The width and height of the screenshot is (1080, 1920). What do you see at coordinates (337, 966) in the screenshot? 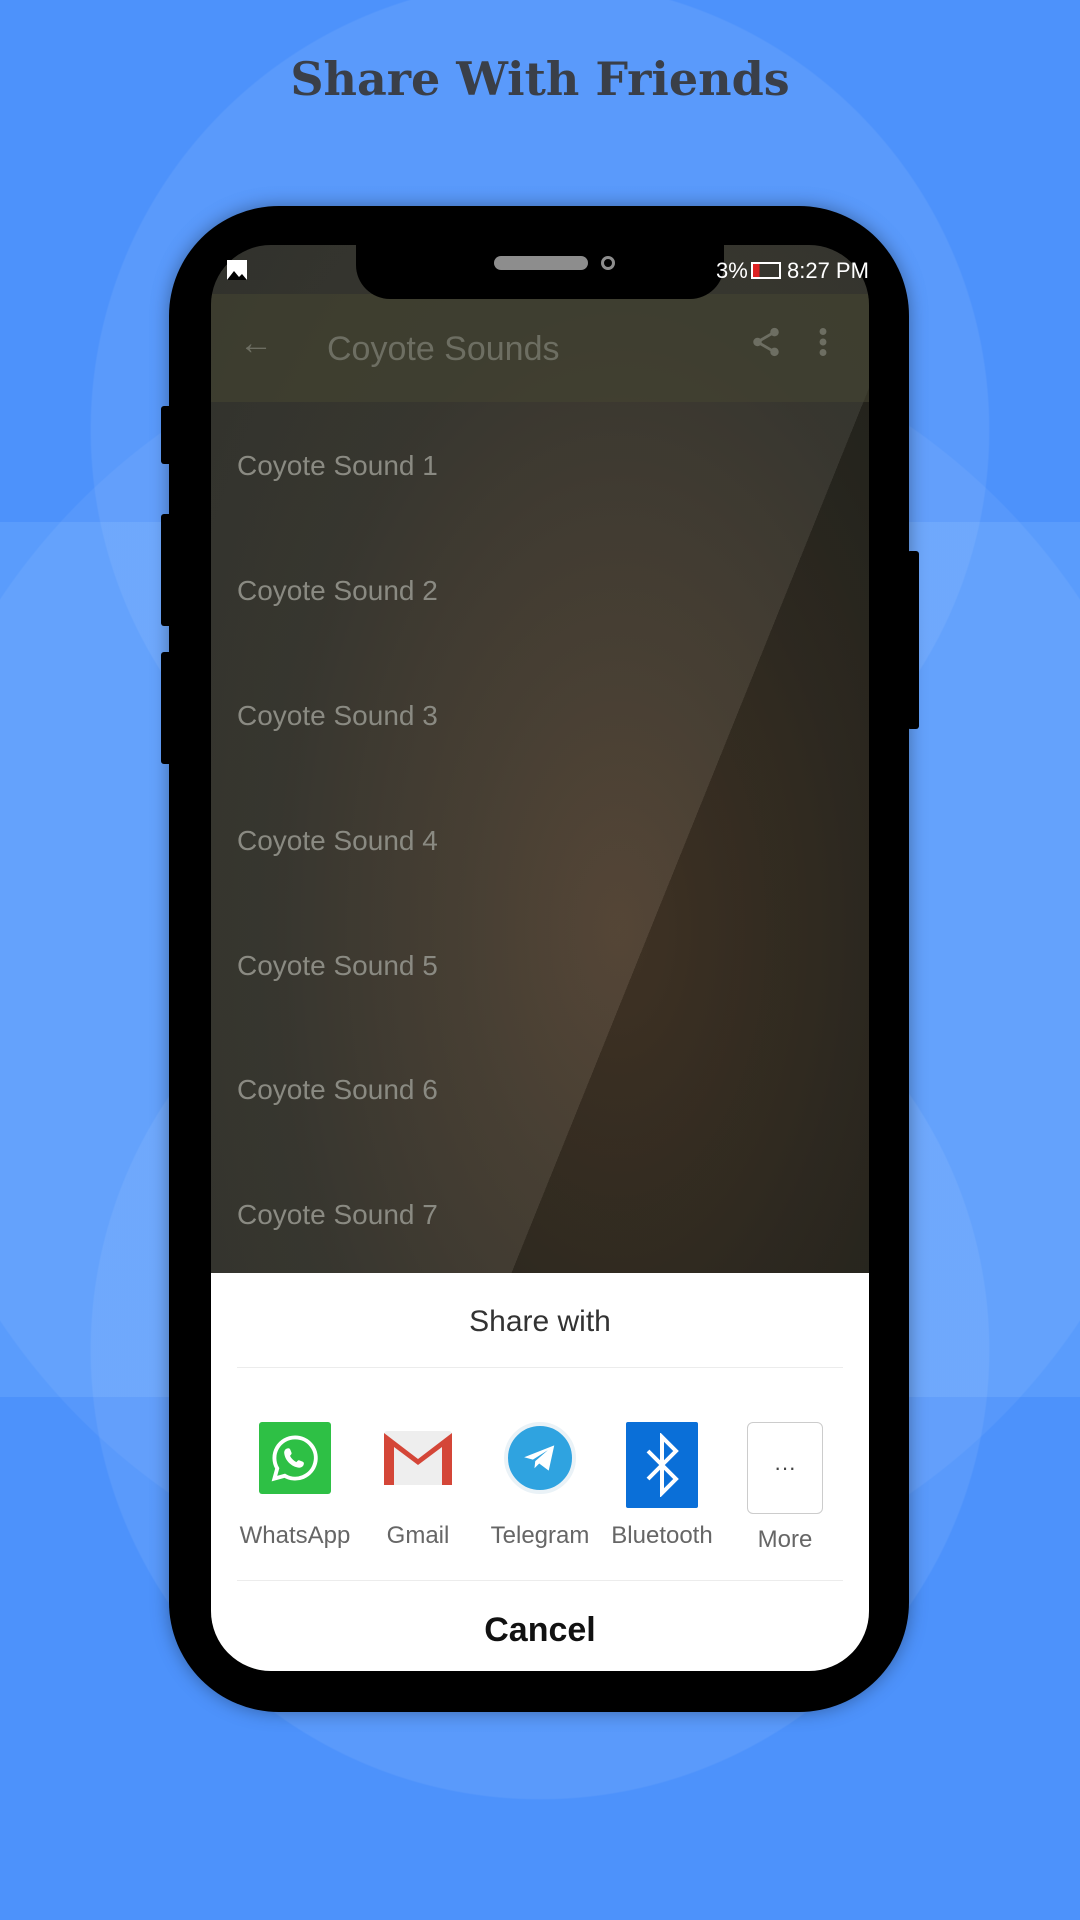
I see `list-item: Coyote Sound 5` at bounding box center [337, 966].